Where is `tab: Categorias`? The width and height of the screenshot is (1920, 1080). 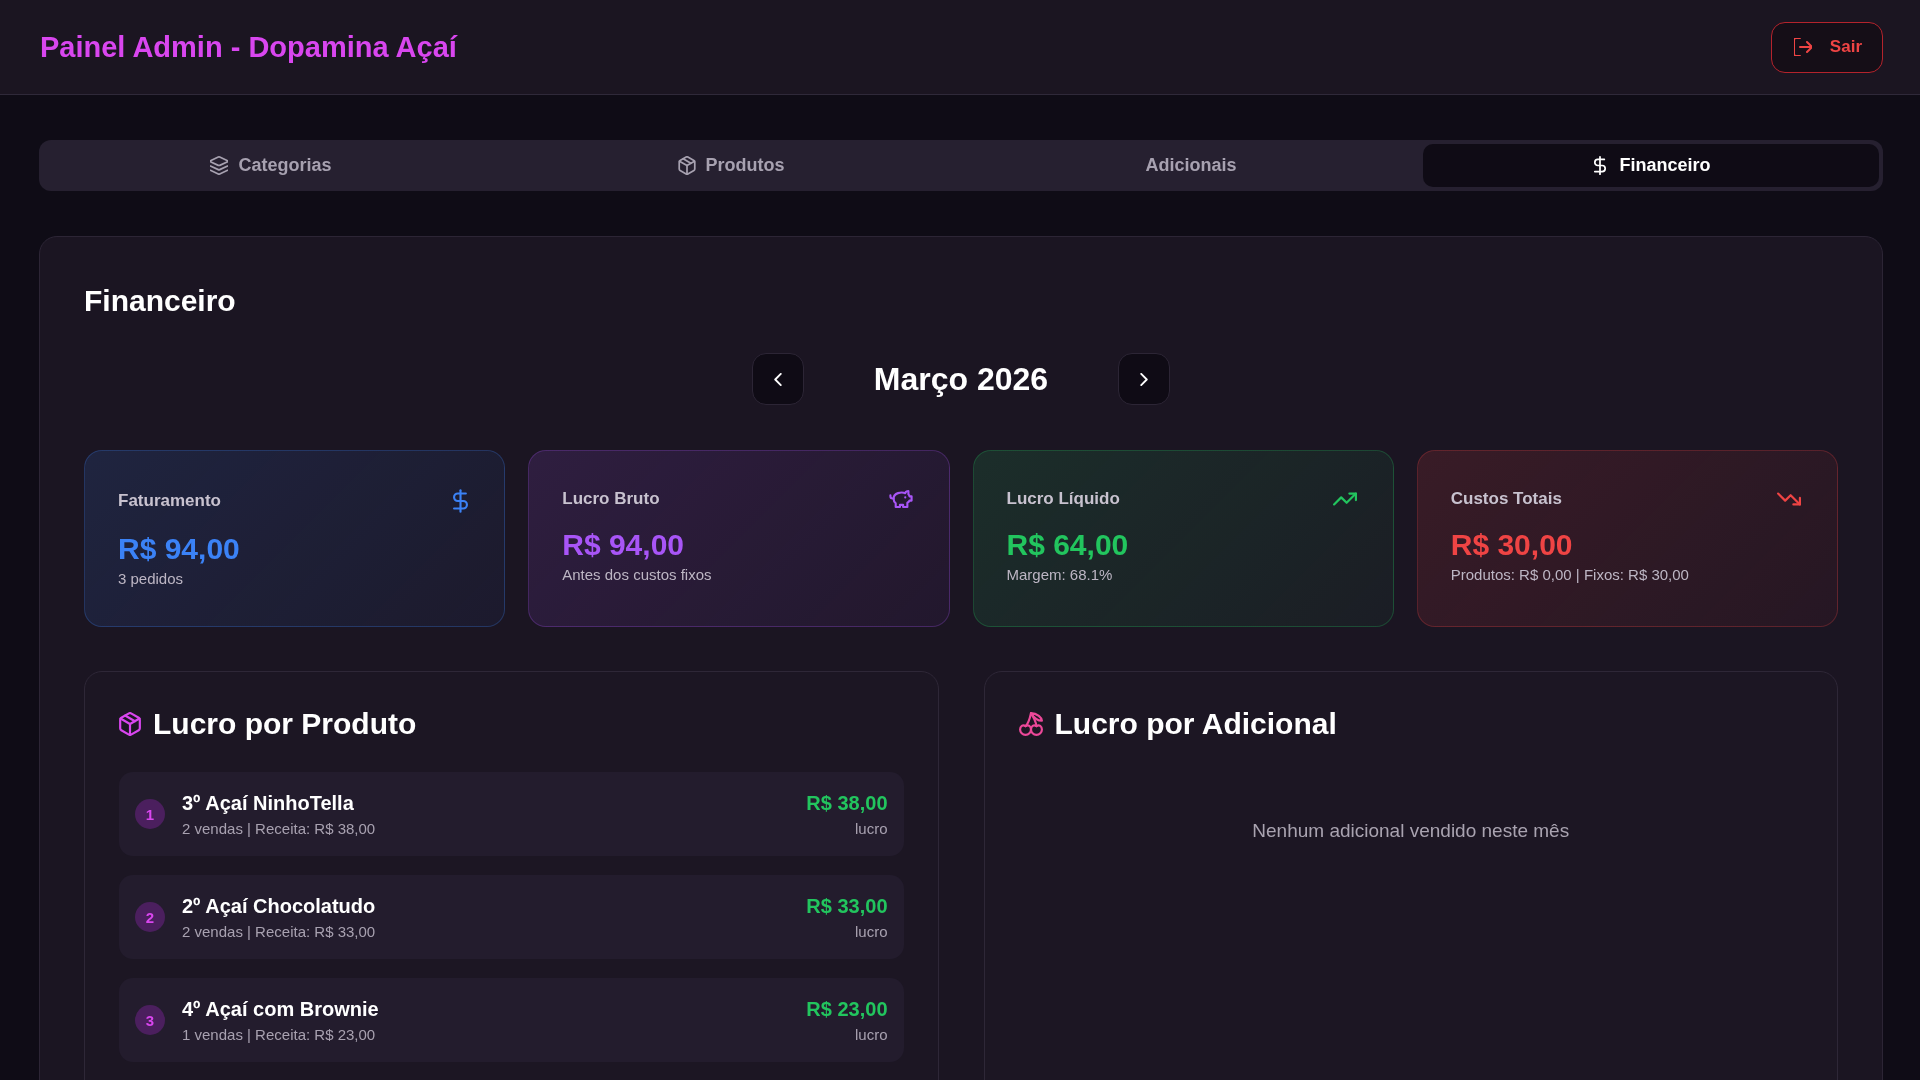
tab: Categorias is located at coordinates (271, 165).